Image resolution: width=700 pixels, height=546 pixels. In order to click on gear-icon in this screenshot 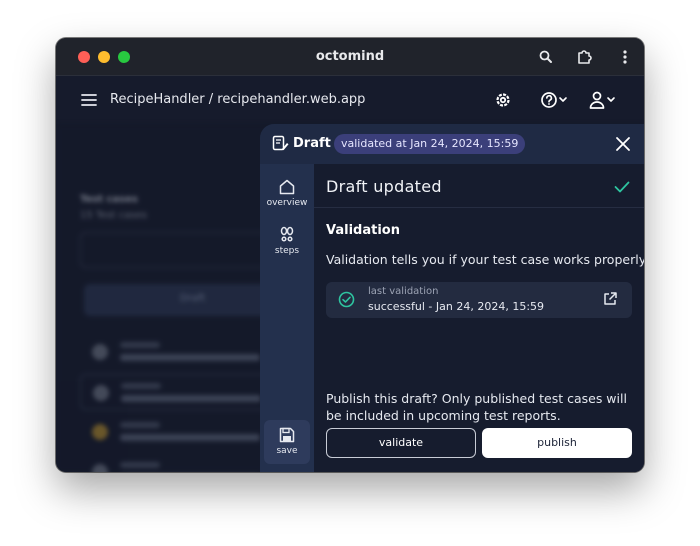, I will do `click(503, 100)`.